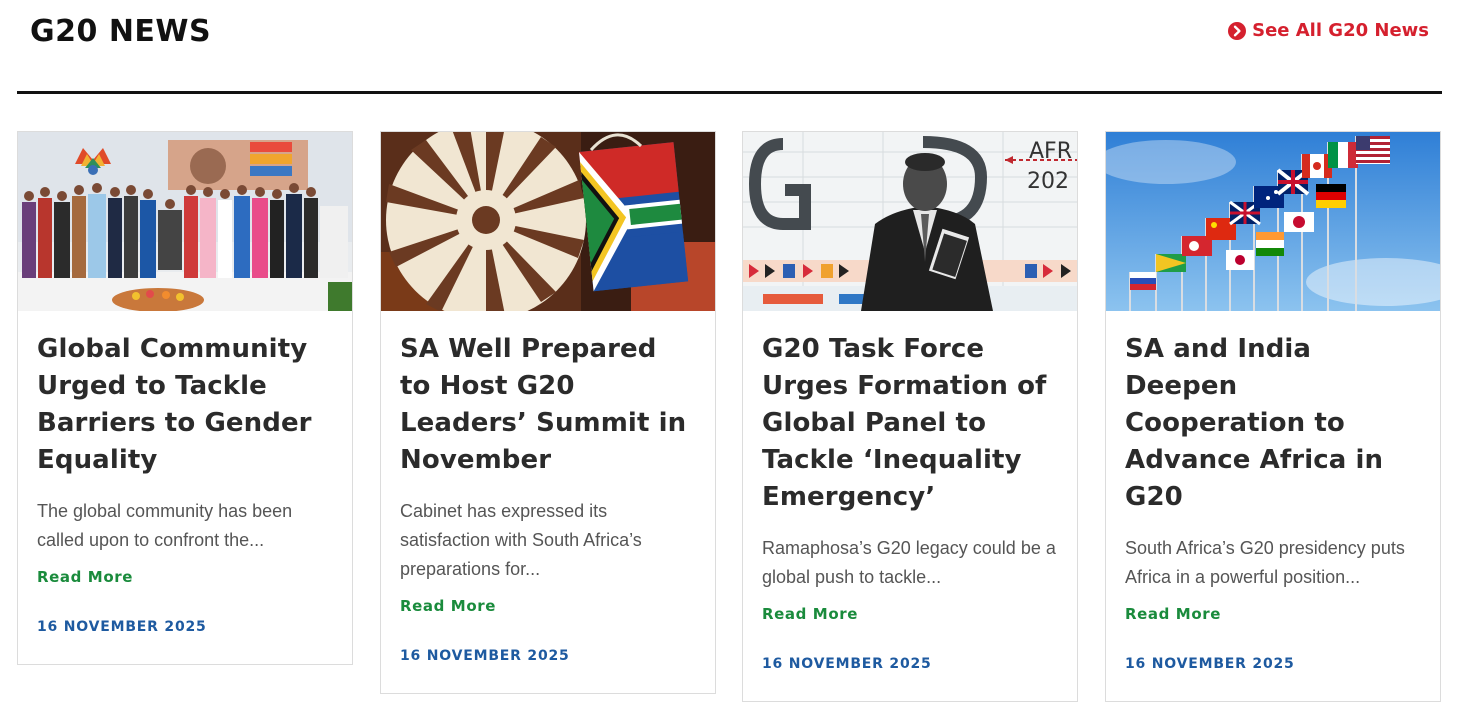  What do you see at coordinates (1048, 181) in the screenshot?
I see `svg-text: 202` at bounding box center [1048, 181].